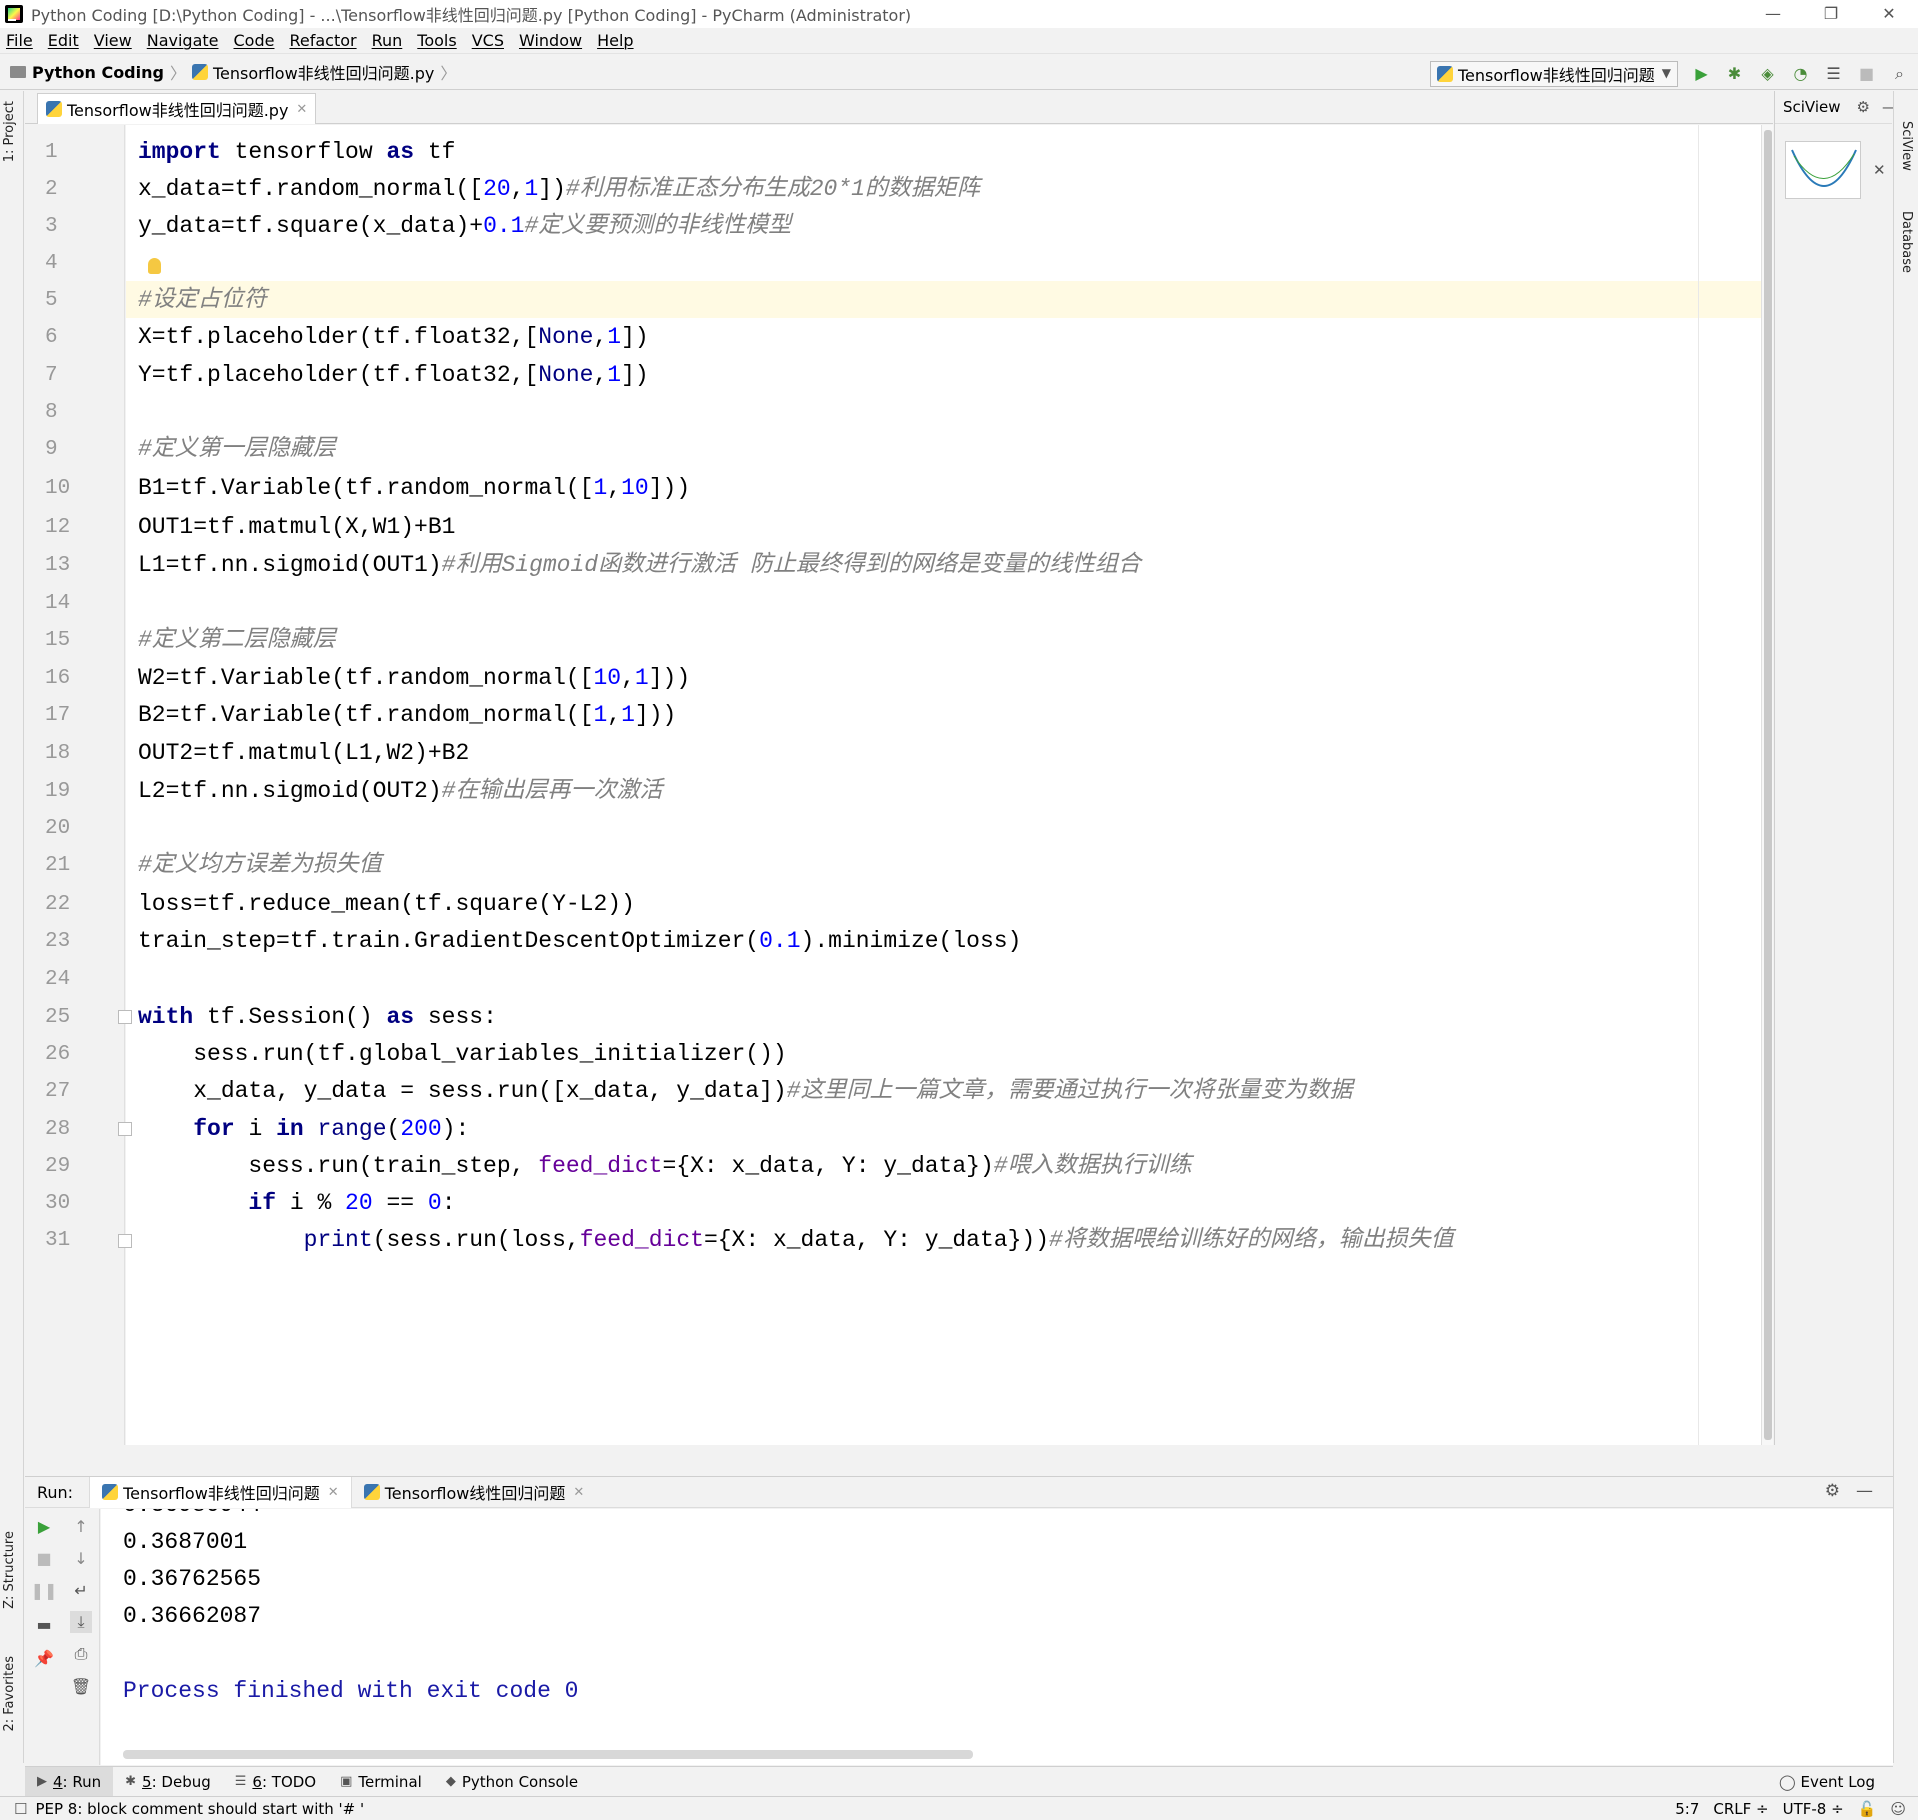  I want to click on close-icon: ✕, so click(1879, 170).